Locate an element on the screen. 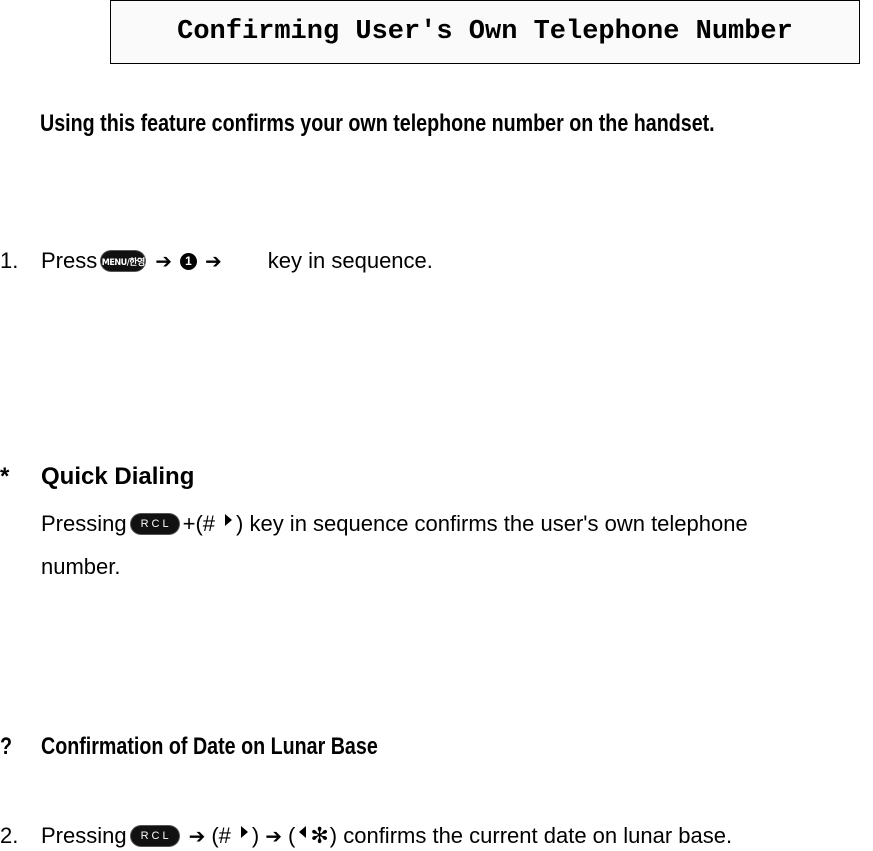  step-1-number: 1. is located at coordinates (9, 260).